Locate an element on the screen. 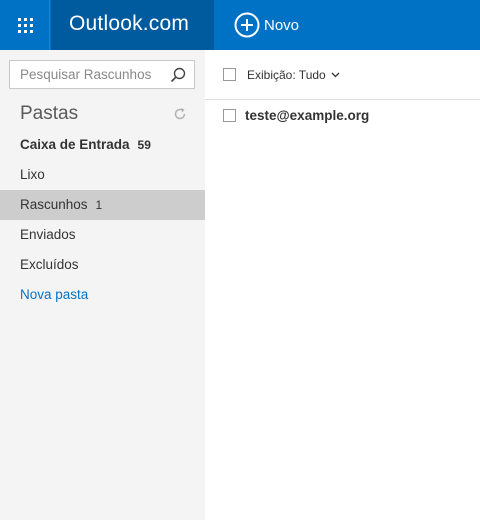  select-all-checkbox is located at coordinates (229, 74).